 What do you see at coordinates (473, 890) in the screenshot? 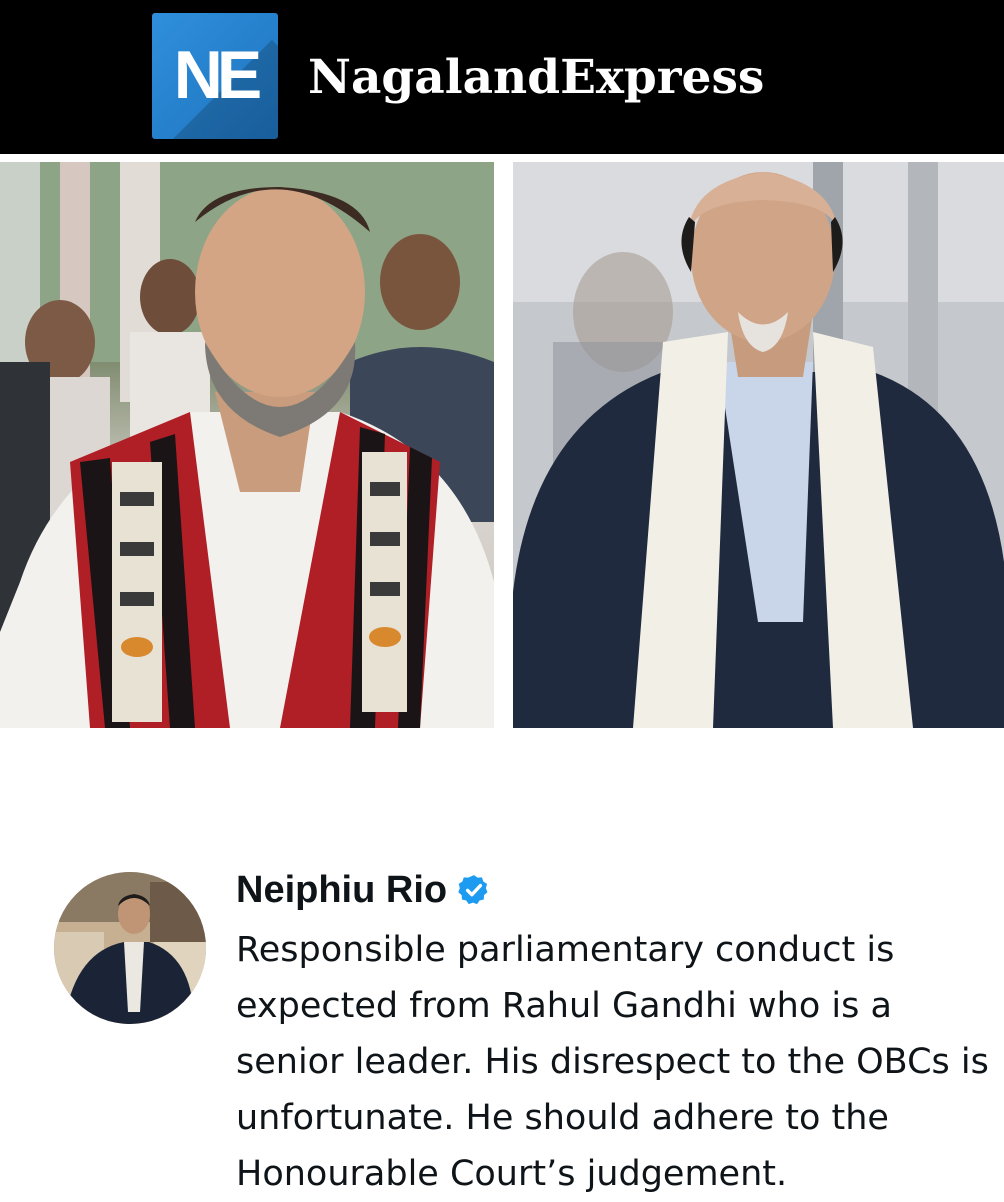
I see `verified-badge-icon` at bounding box center [473, 890].